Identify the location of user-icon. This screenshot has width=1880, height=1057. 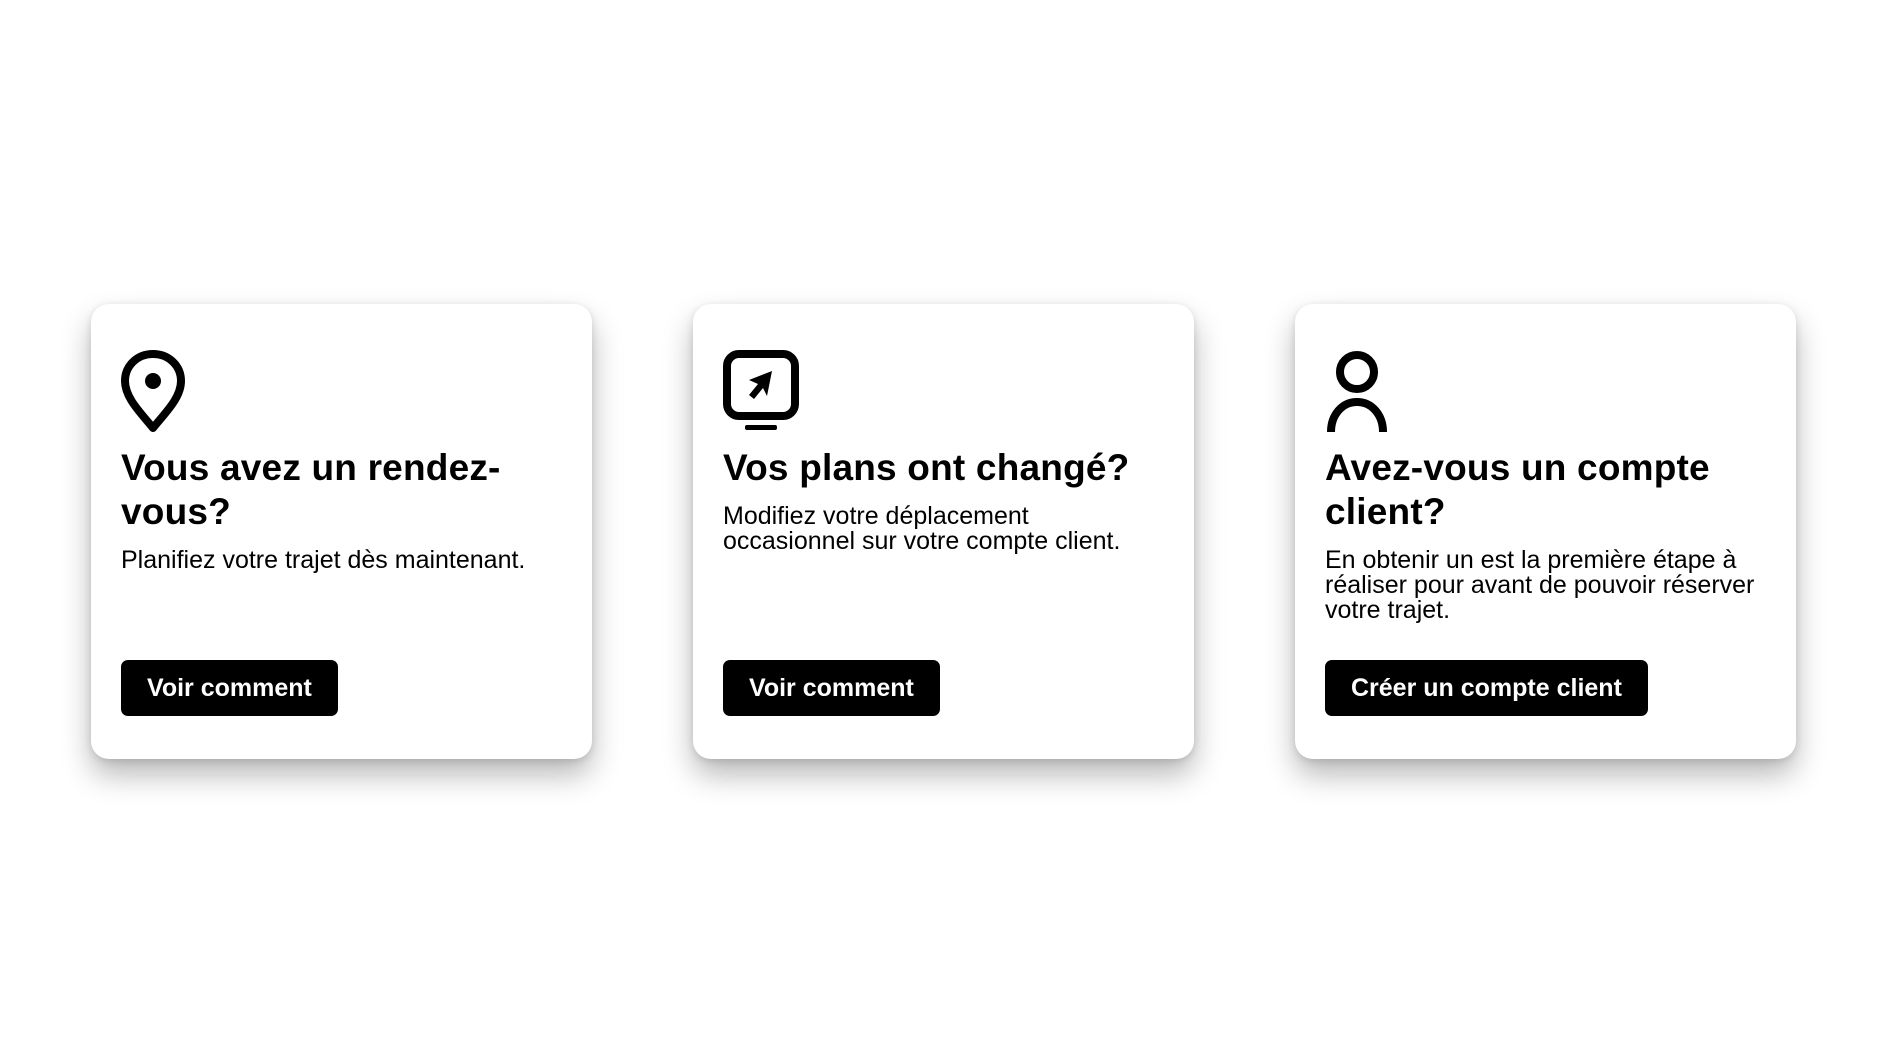
(1545, 391).